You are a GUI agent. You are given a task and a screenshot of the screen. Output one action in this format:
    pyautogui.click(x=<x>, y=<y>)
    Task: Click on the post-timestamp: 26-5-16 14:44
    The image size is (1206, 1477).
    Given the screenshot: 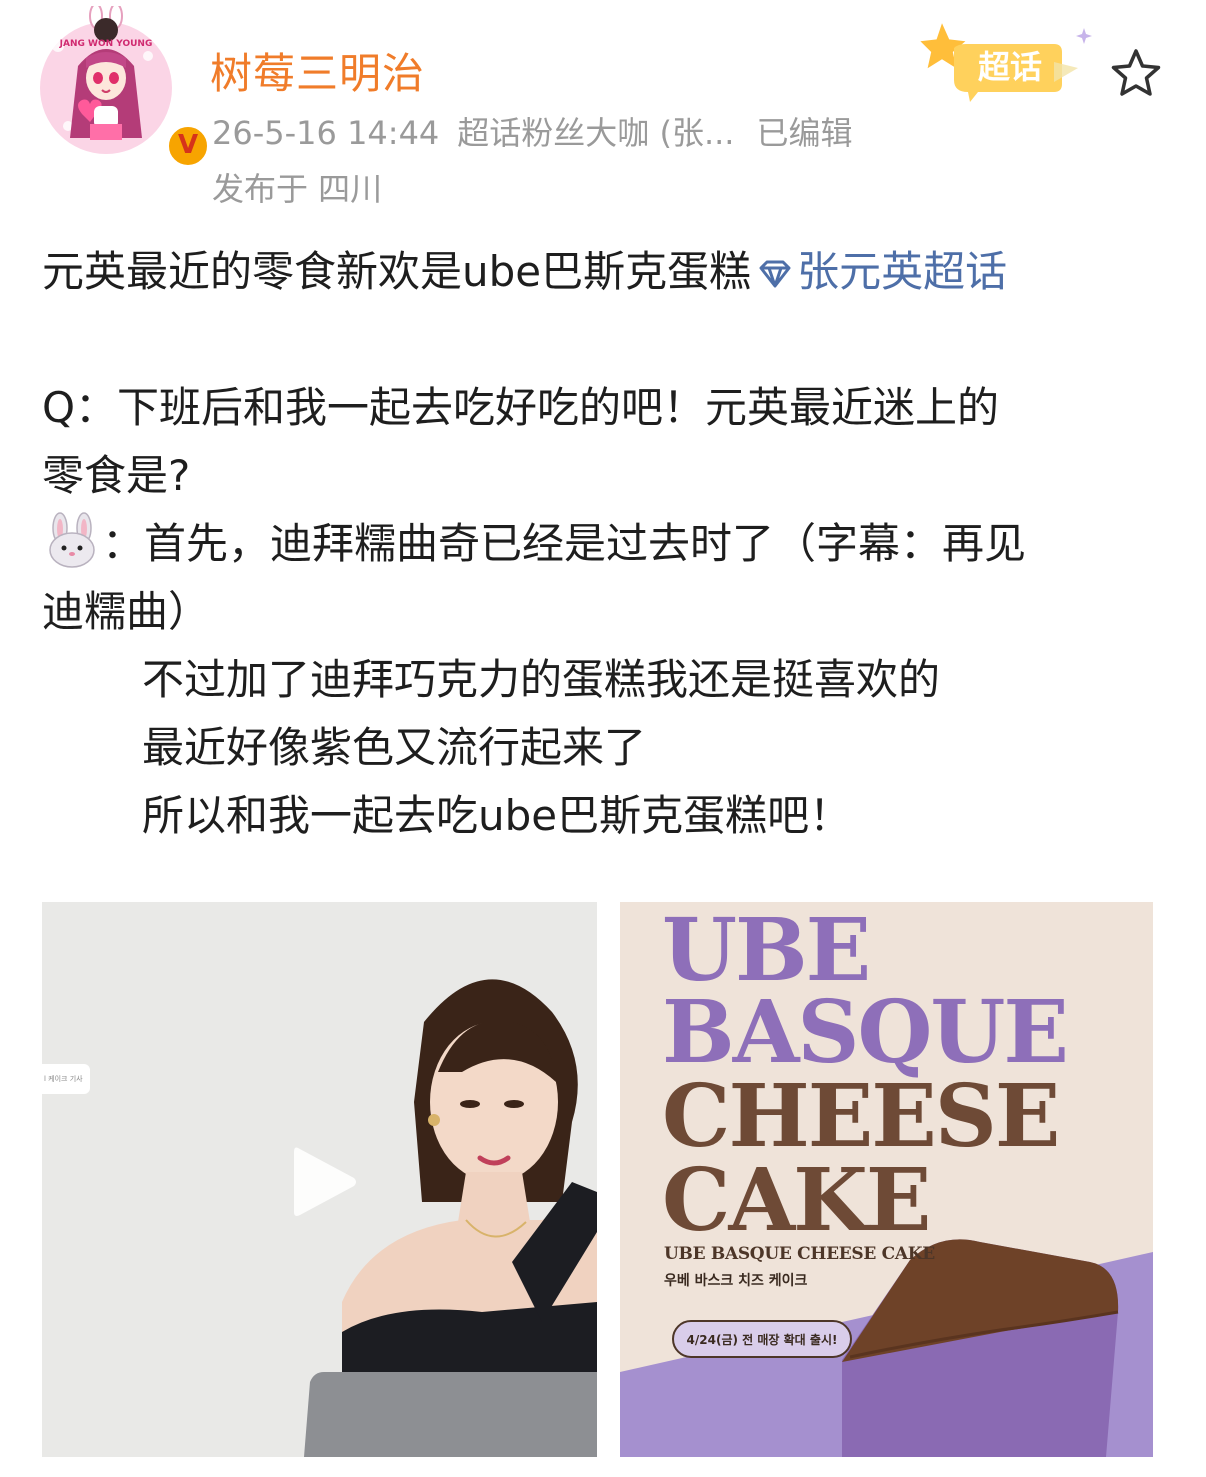 What is the action you would take?
    pyautogui.click(x=326, y=133)
    